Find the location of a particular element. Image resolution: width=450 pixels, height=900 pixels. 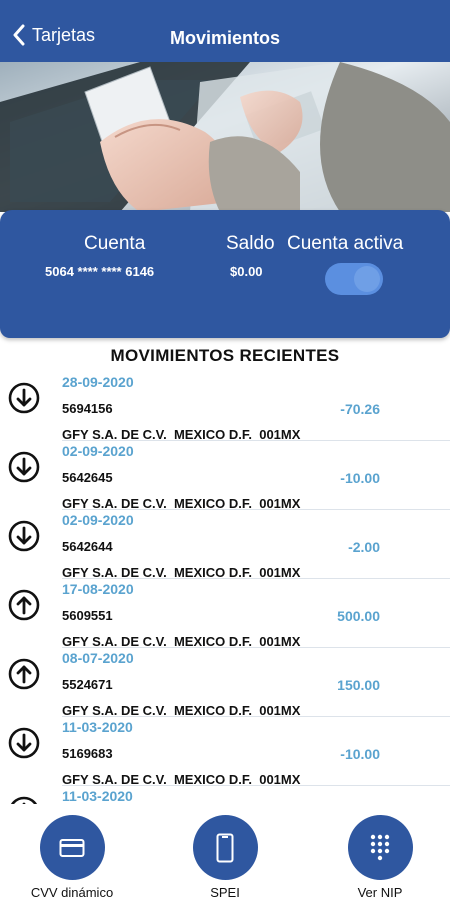

transaction-reference: 5642644 is located at coordinates (87, 546).